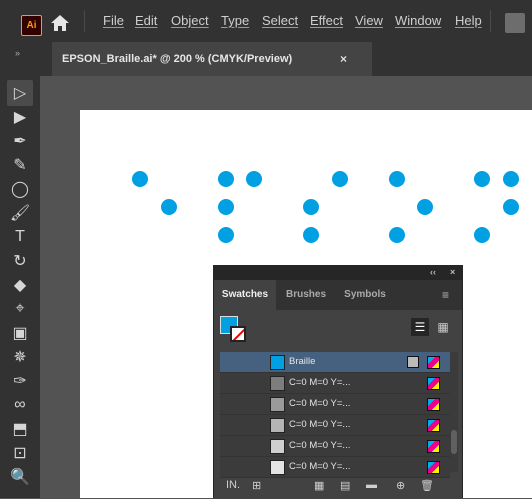  Describe the element at coordinates (454, 442) in the screenshot. I see `scrollbar-thumb` at that location.